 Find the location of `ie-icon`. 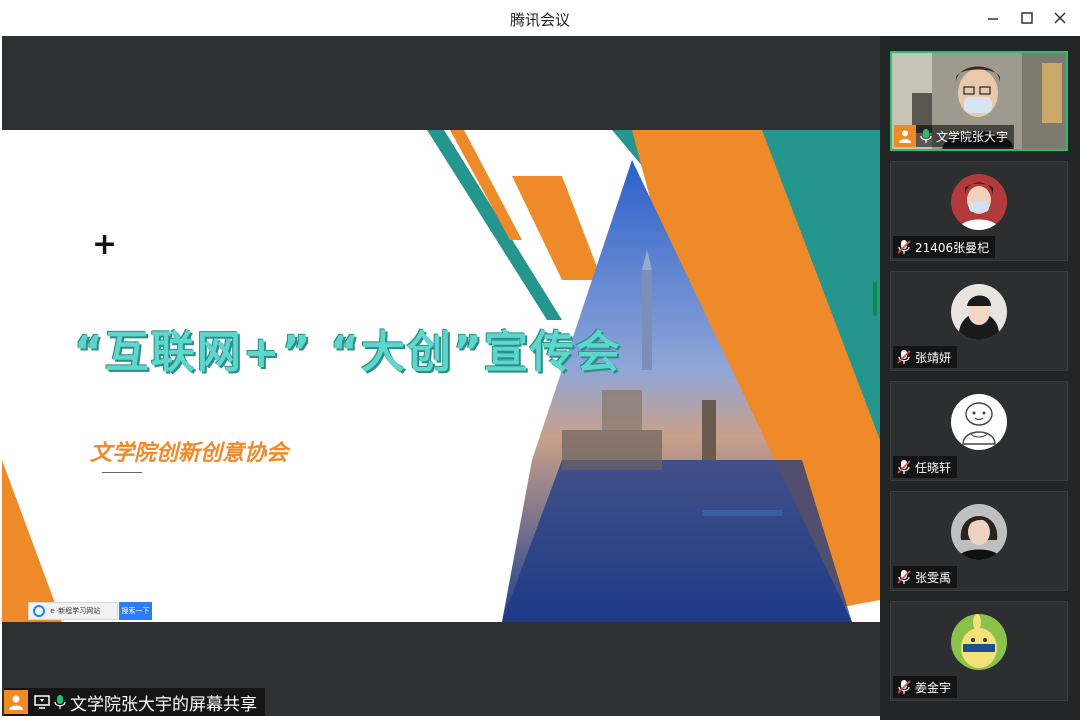

ie-icon is located at coordinates (39, 611).